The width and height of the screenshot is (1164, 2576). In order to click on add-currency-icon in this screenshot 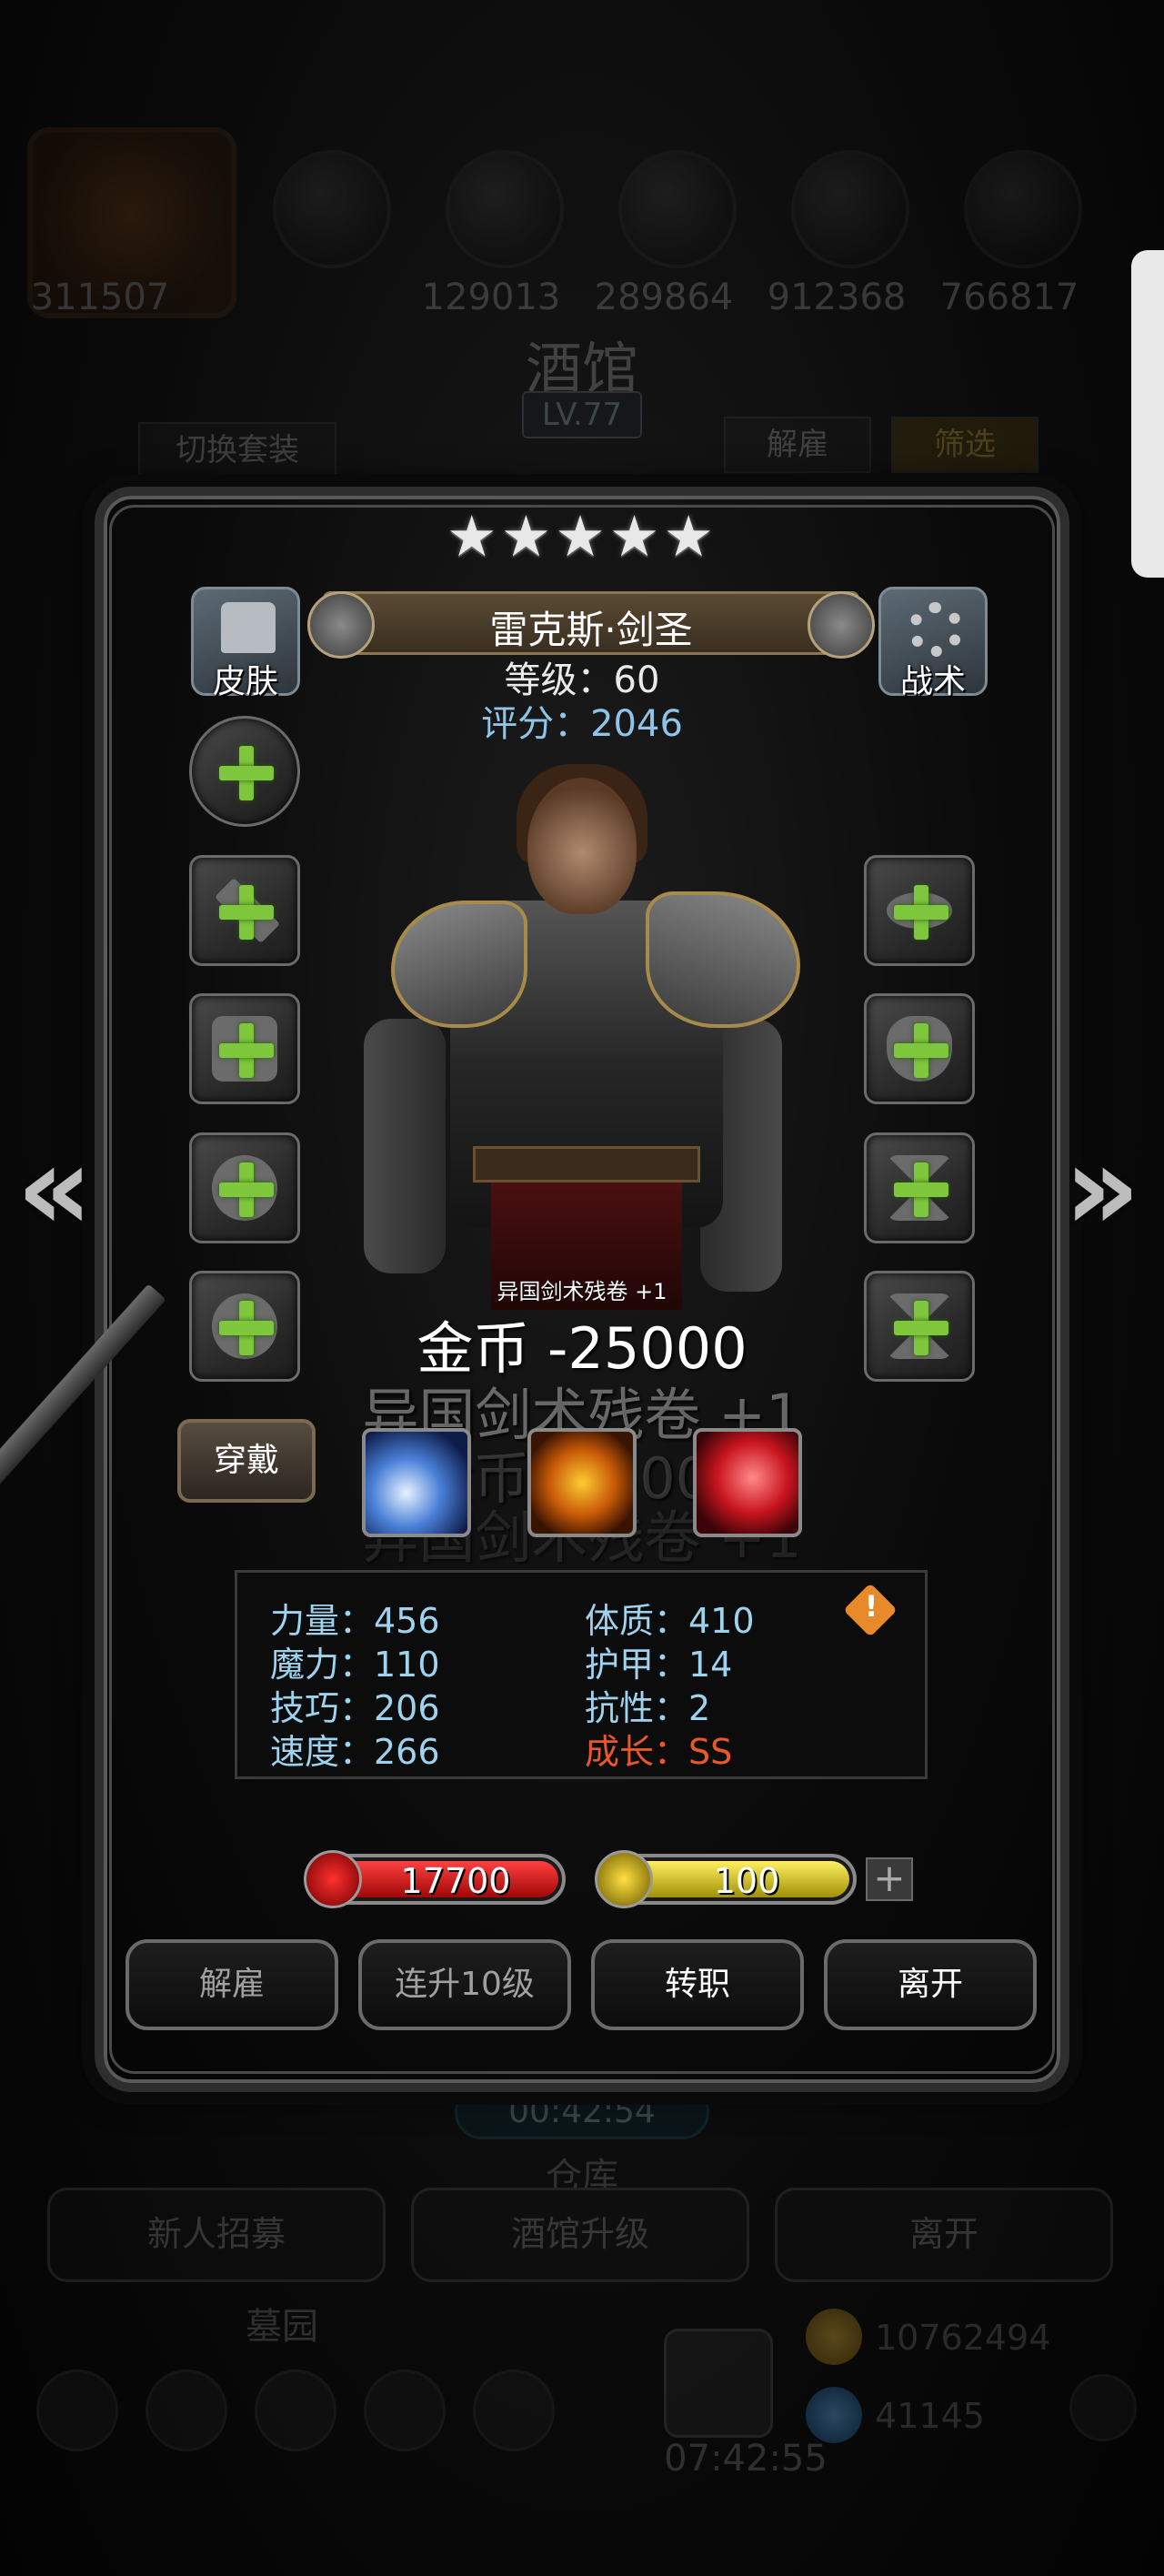, I will do `click(1103, 2407)`.